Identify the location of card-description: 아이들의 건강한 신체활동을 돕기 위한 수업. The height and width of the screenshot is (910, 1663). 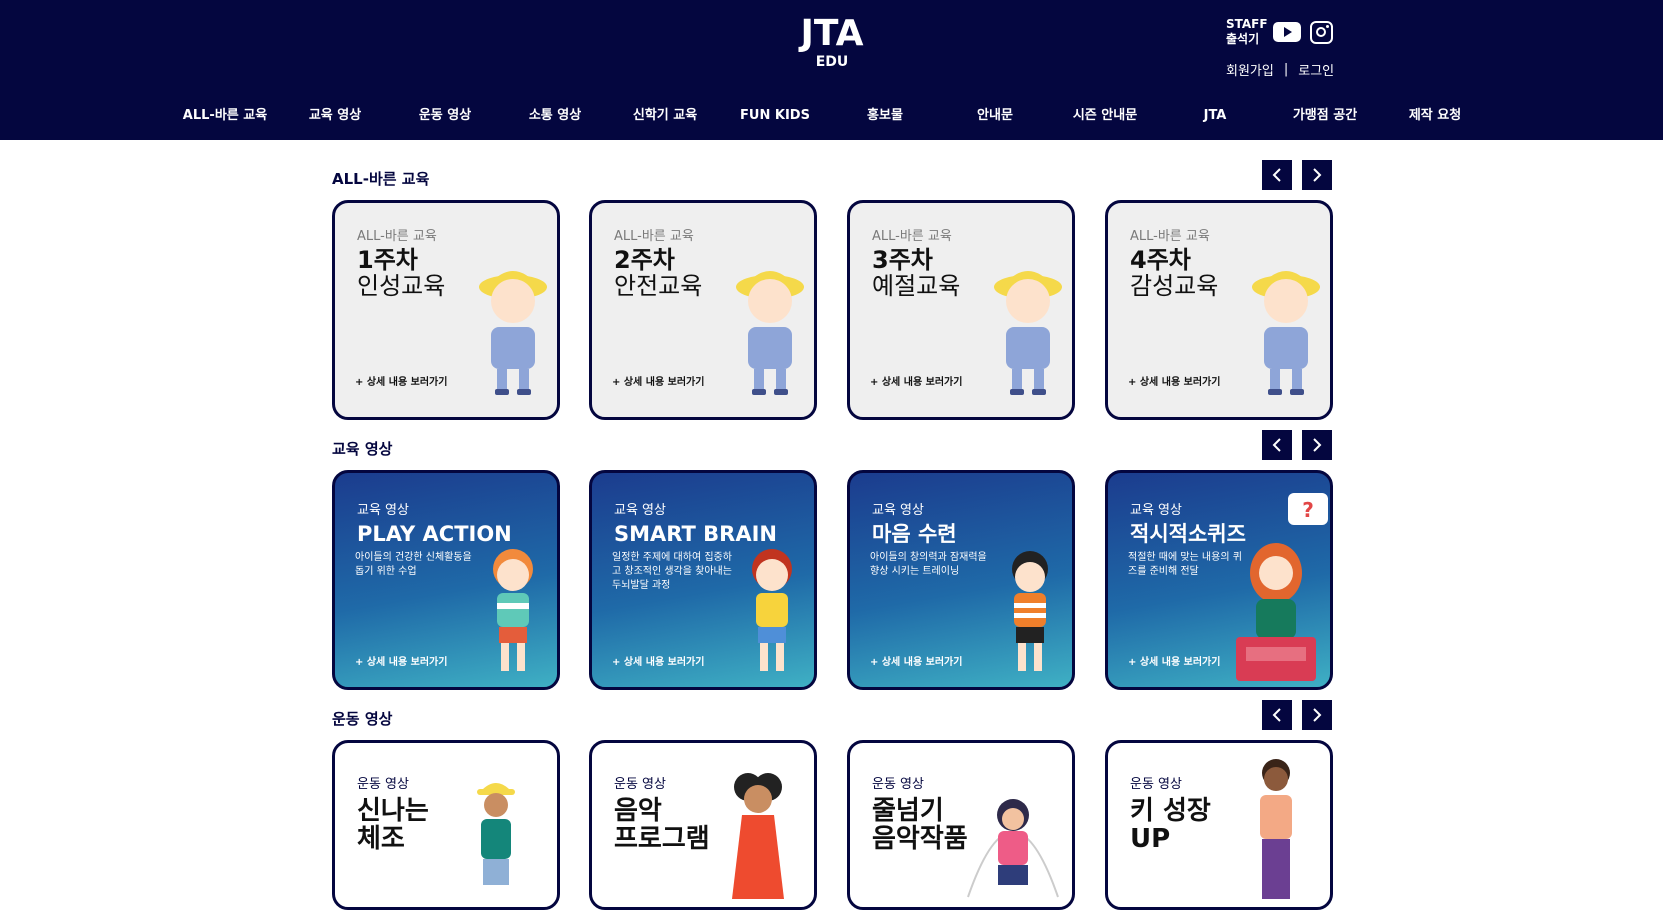
(413, 564).